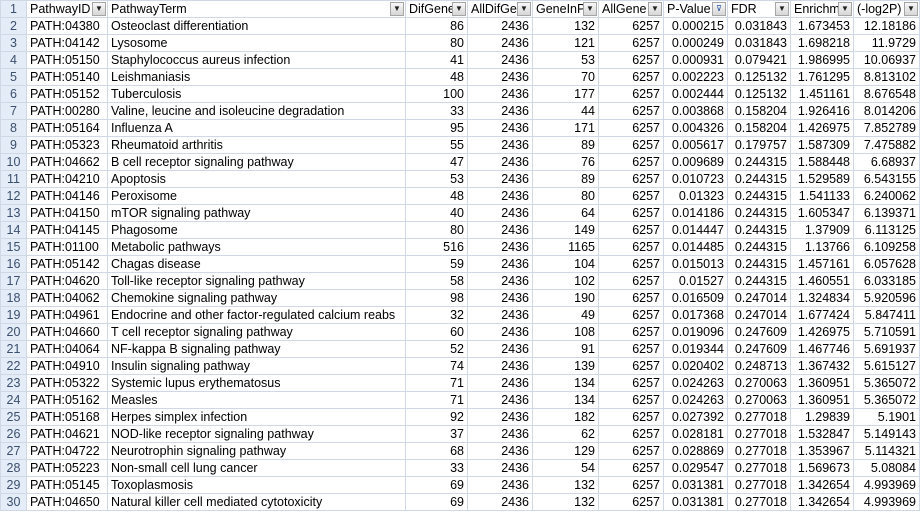 Image resolution: width=922 pixels, height=515 pixels. What do you see at coordinates (886, 145) in the screenshot?
I see `data-cell: 7.475882` at bounding box center [886, 145].